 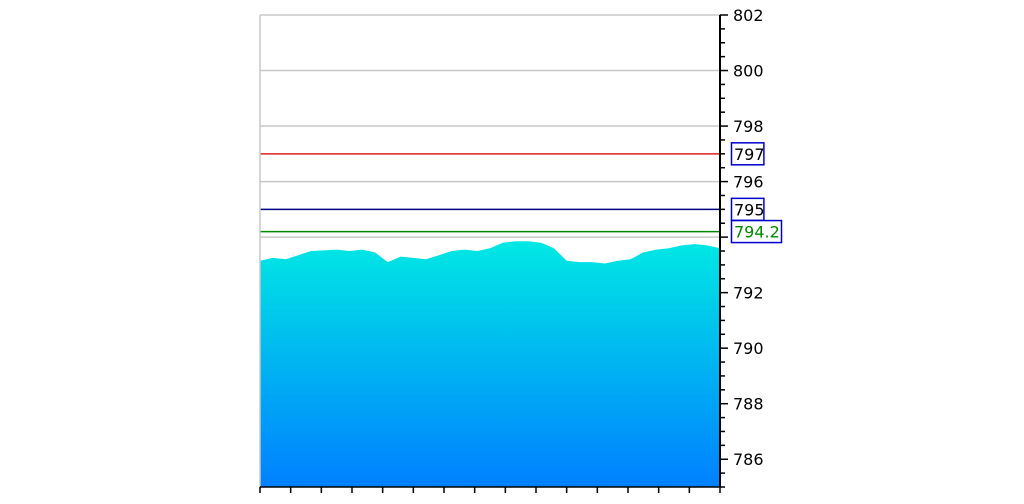 I want to click on y-tick-label-792: 792, so click(x=748, y=293).